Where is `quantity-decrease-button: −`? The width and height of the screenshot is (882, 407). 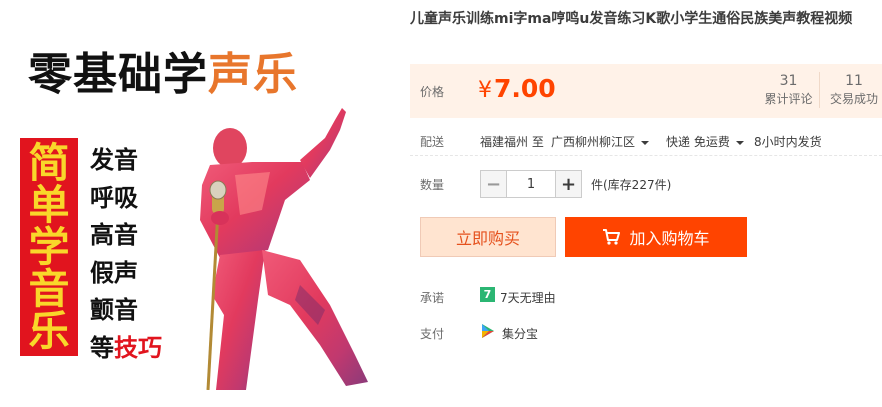 quantity-decrease-button: − is located at coordinates (493, 184).